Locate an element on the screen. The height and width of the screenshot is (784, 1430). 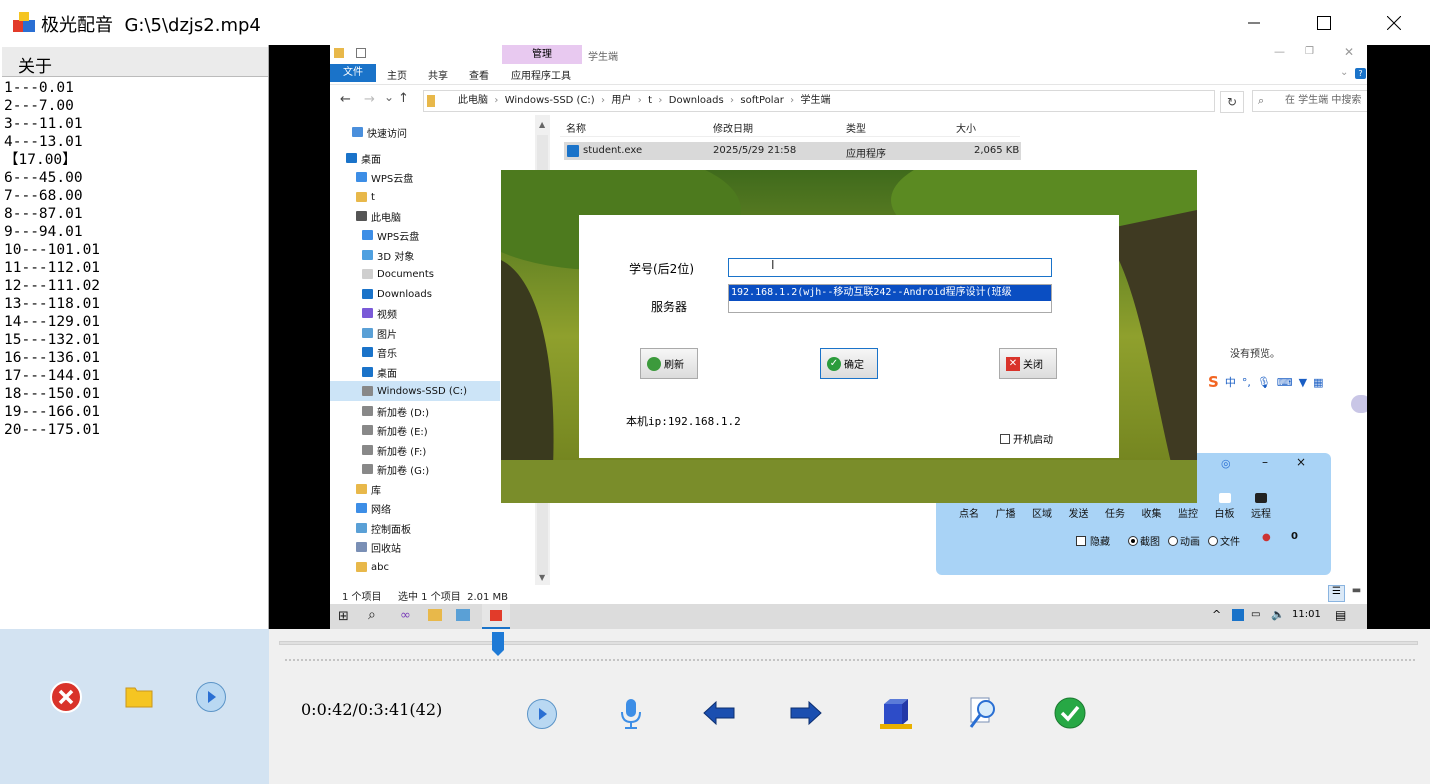
confirm-button is located at coordinates (1070, 713).